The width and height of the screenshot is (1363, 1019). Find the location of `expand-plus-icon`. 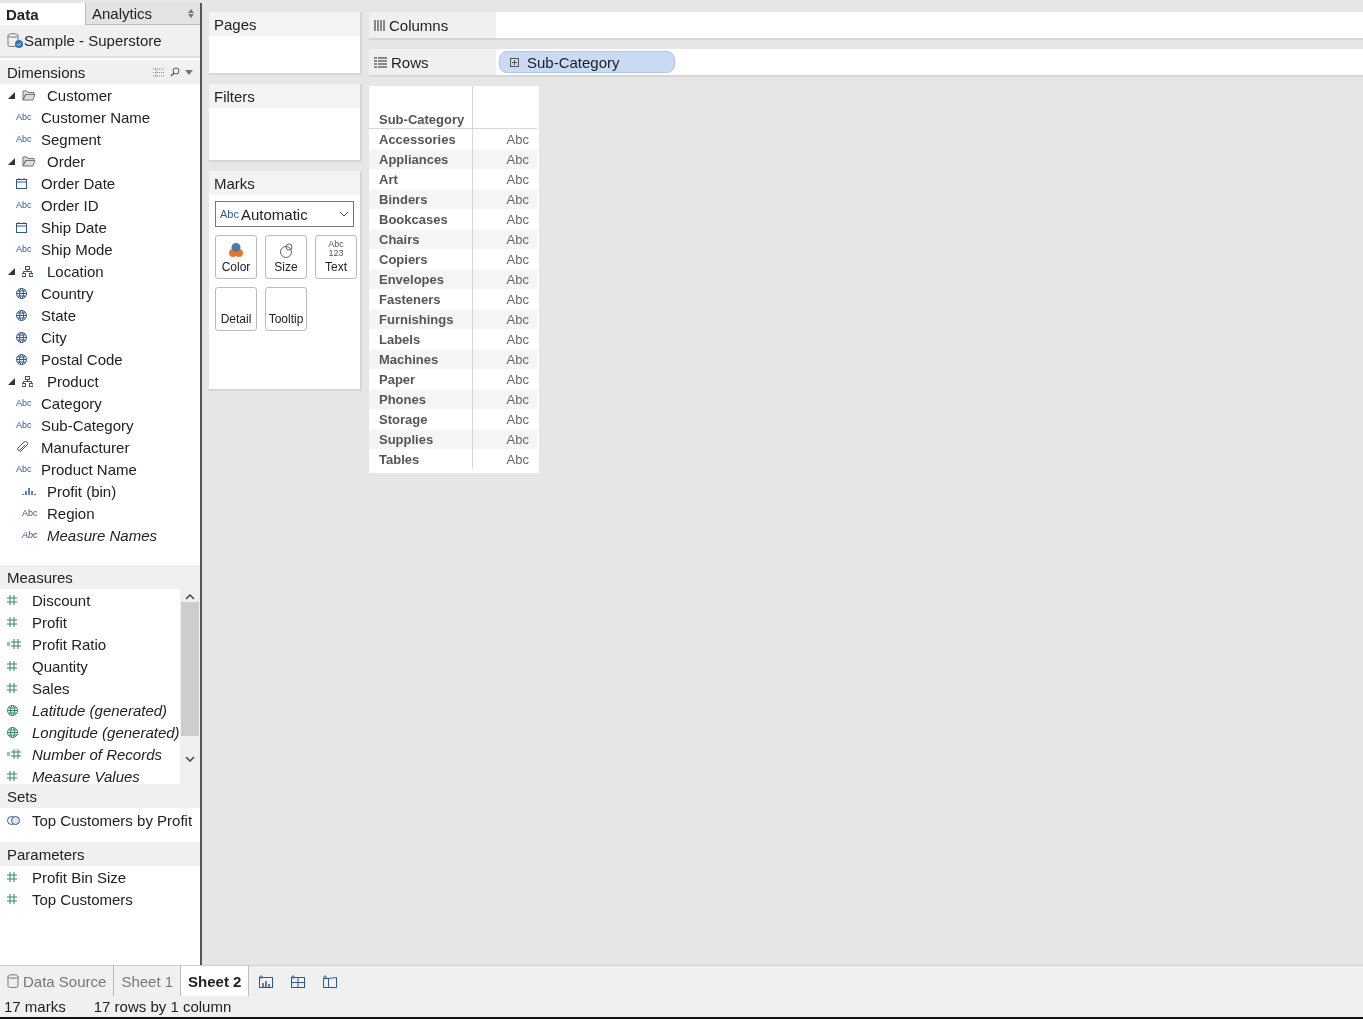

expand-plus-icon is located at coordinates (514, 62).